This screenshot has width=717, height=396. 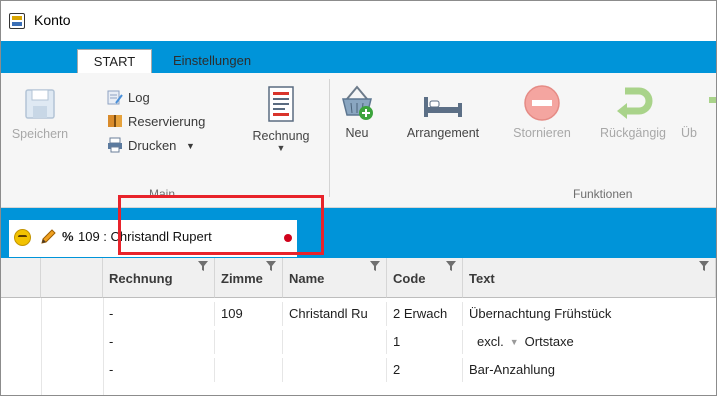 What do you see at coordinates (358, 233) in the screenshot?
I see `document-tab-bar: % 109 : Christandl Rupert` at bounding box center [358, 233].